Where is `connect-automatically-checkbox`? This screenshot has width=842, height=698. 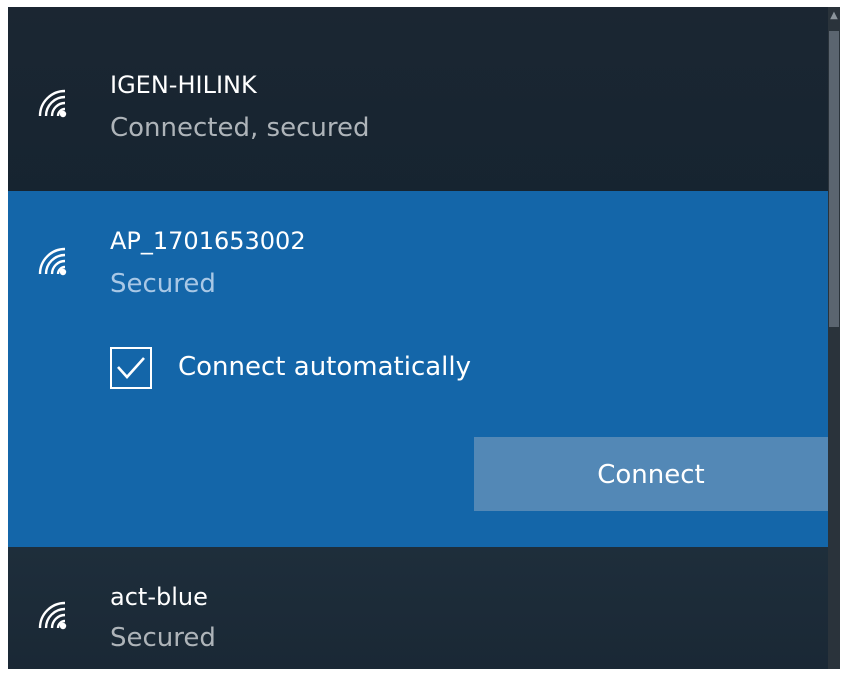 connect-automatically-checkbox is located at coordinates (131, 368).